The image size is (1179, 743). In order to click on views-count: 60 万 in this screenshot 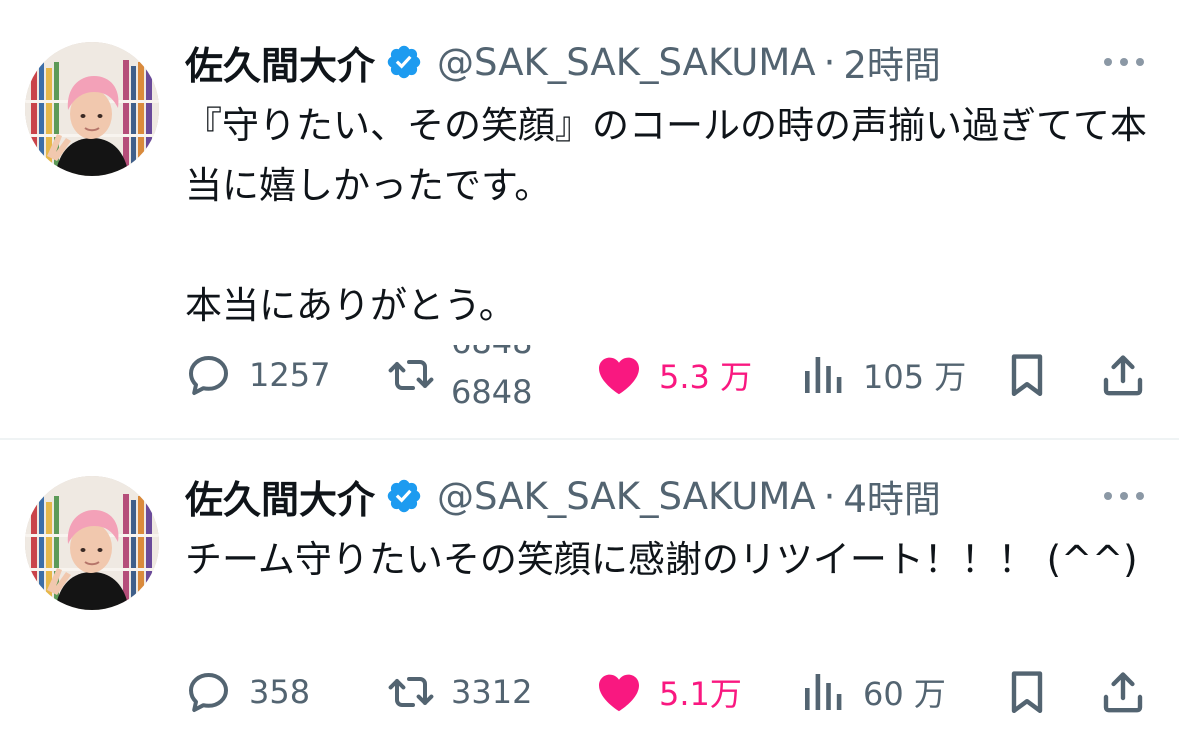, I will do `click(904, 694)`.